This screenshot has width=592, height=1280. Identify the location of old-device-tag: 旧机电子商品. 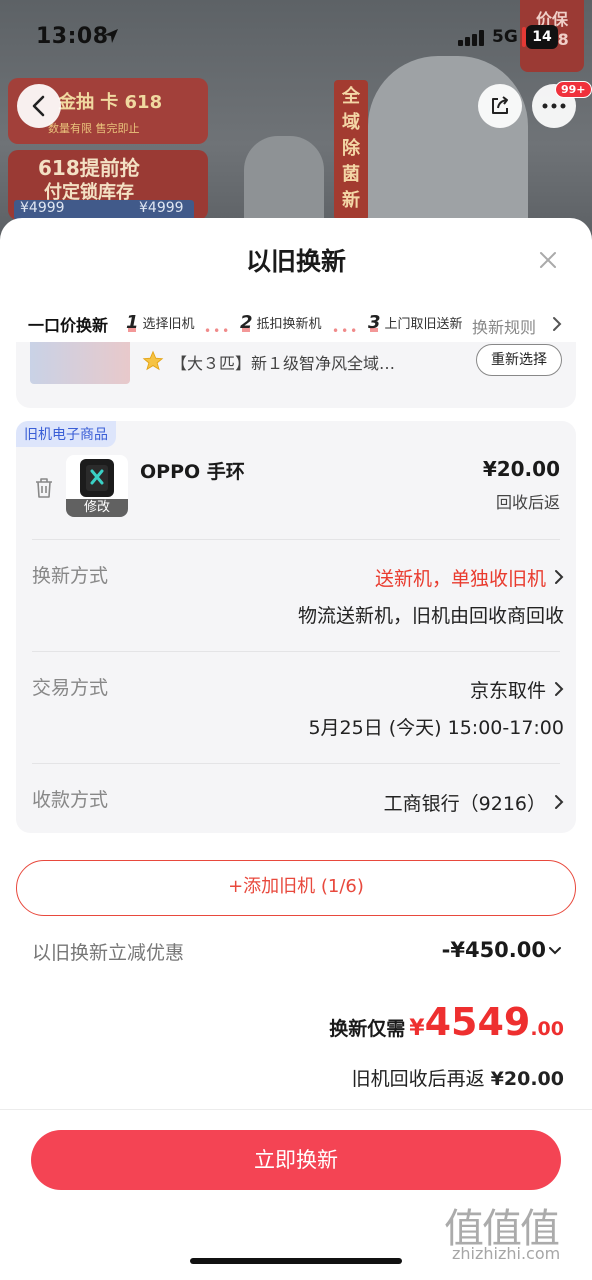
(66, 434).